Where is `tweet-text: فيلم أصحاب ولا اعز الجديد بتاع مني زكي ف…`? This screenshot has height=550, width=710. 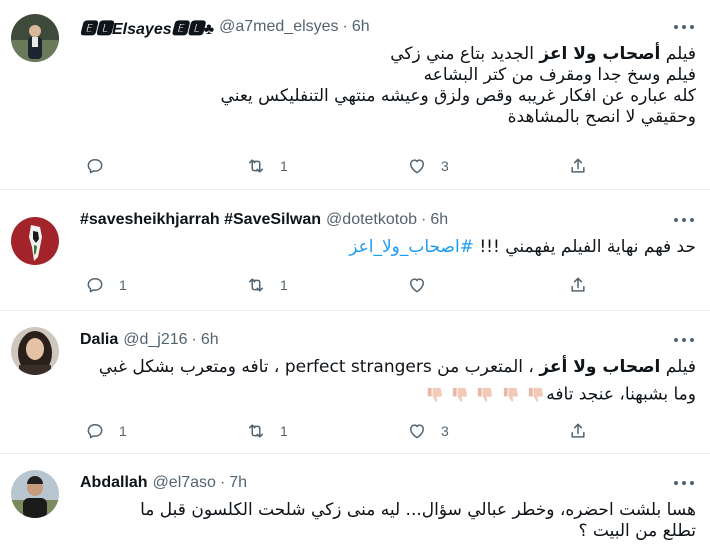
tweet-text: فيلم أصحاب ولا اعز الجديد بتاع مني زكي ف… is located at coordinates (388, 86).